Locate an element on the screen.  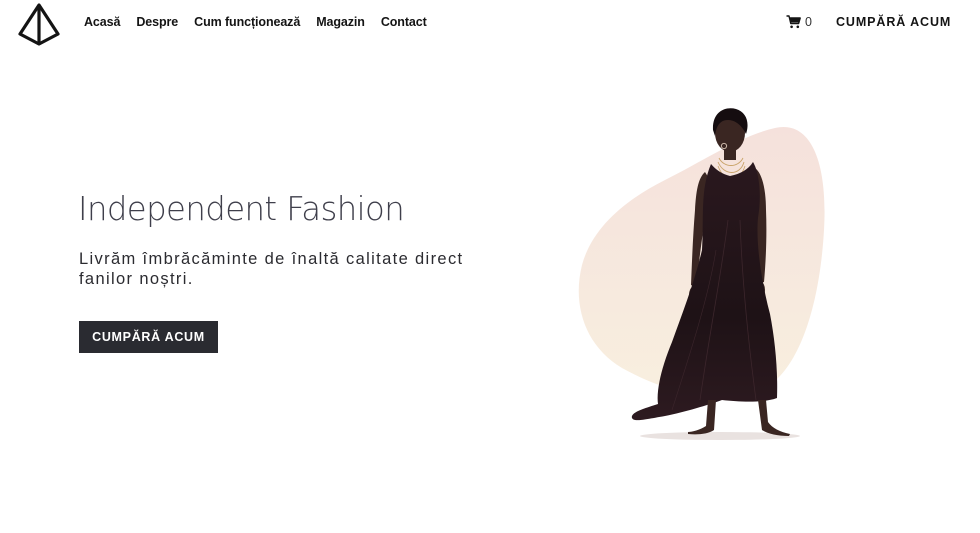
nav-item-cum-functioneaza: Cum funcționează is located at coordinates (247, 22).